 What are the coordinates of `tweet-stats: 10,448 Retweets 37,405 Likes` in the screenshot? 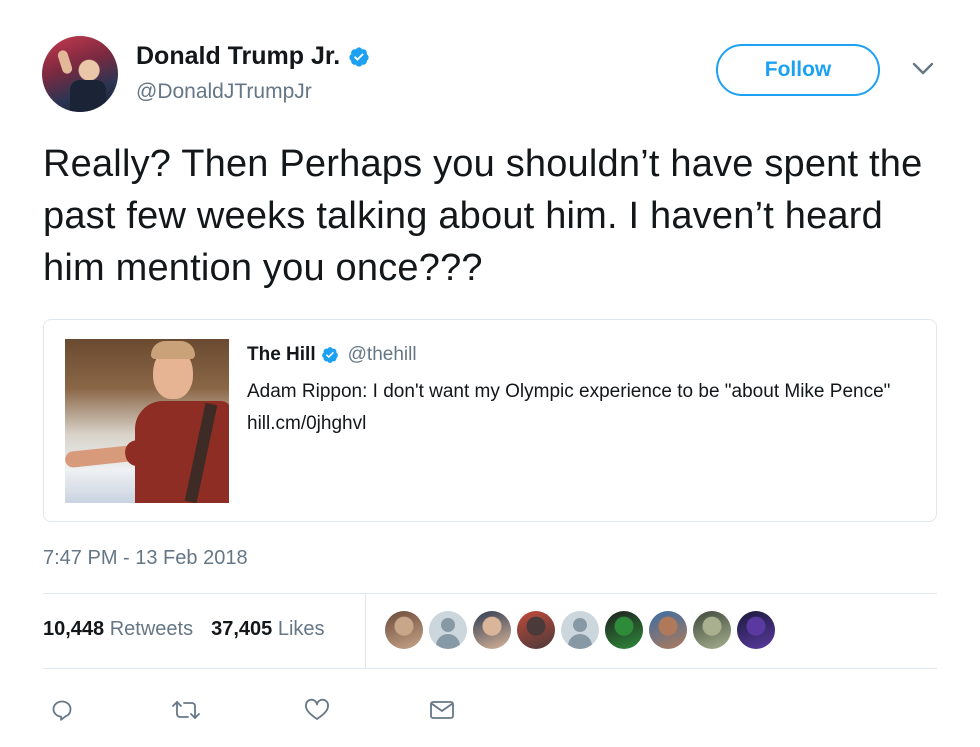 It's located at (184, 629).